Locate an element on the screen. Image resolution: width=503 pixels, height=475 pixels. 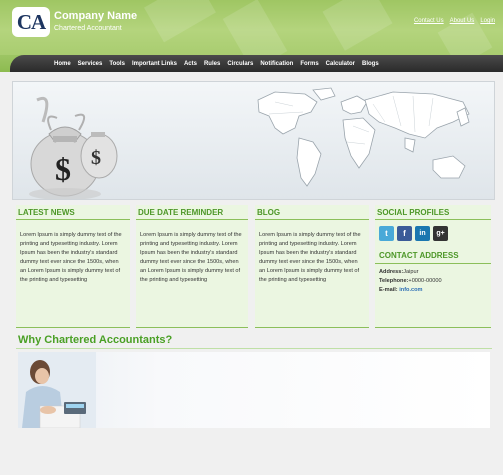
top-links: Contact Us About Us Login is located at coordinates (454, 21).